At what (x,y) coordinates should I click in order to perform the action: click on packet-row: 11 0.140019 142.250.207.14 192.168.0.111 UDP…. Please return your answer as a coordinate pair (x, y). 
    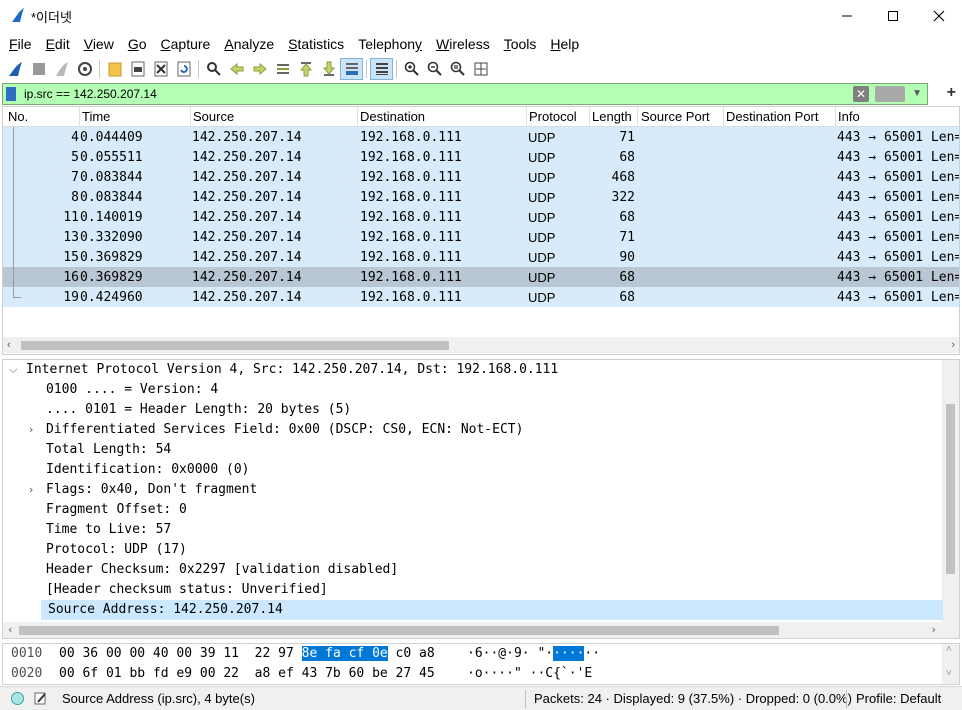
    Looking at the image, I should click on (481, 217).